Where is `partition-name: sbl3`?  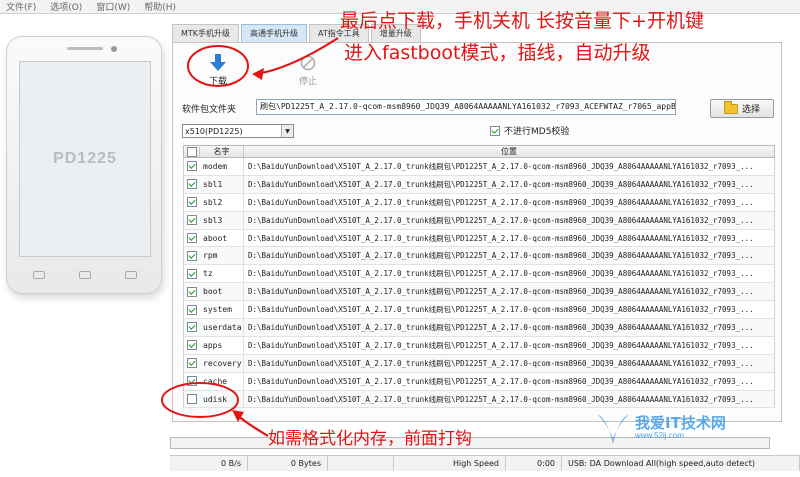 partition-name: sbl3 is located at coordinates (222, 220).